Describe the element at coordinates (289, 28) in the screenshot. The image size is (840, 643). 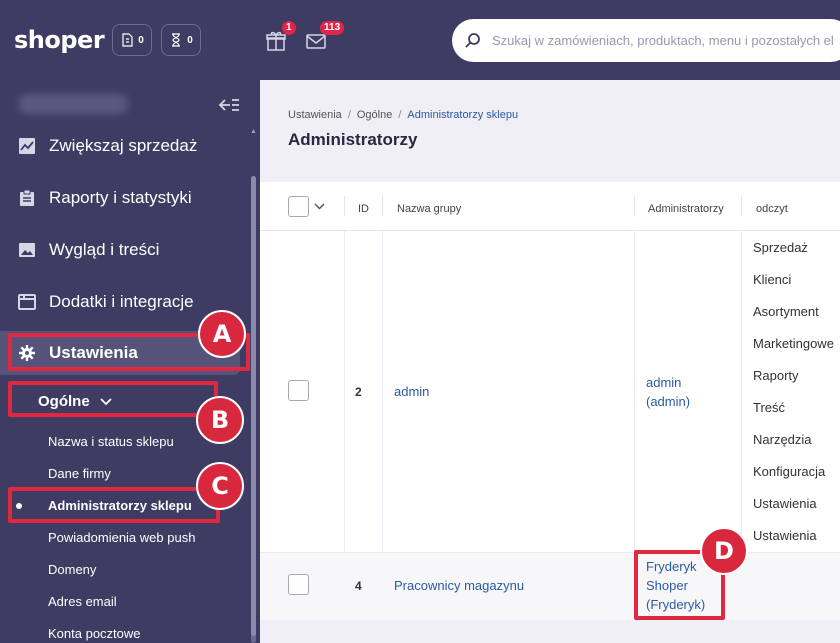
I see `gift-badge: 1` at that location.